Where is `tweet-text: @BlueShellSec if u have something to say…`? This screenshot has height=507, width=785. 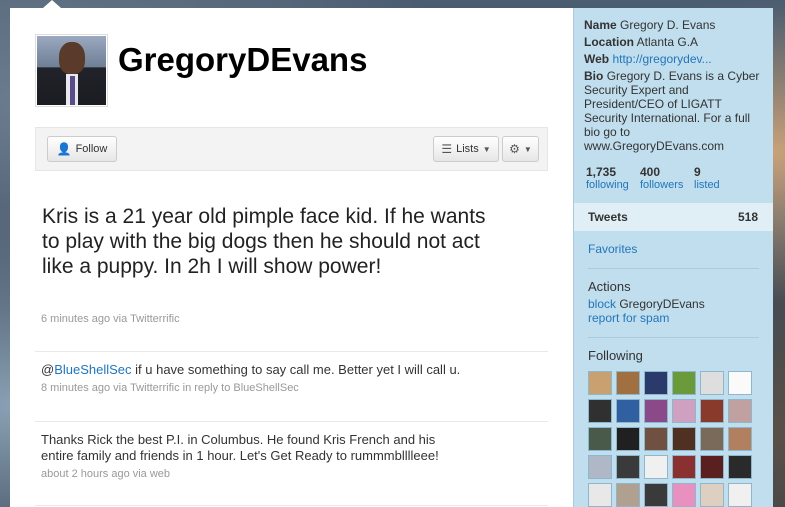
tweet-text: @BlueShellSec if u have something to say… is located at coordinates (251, 369).